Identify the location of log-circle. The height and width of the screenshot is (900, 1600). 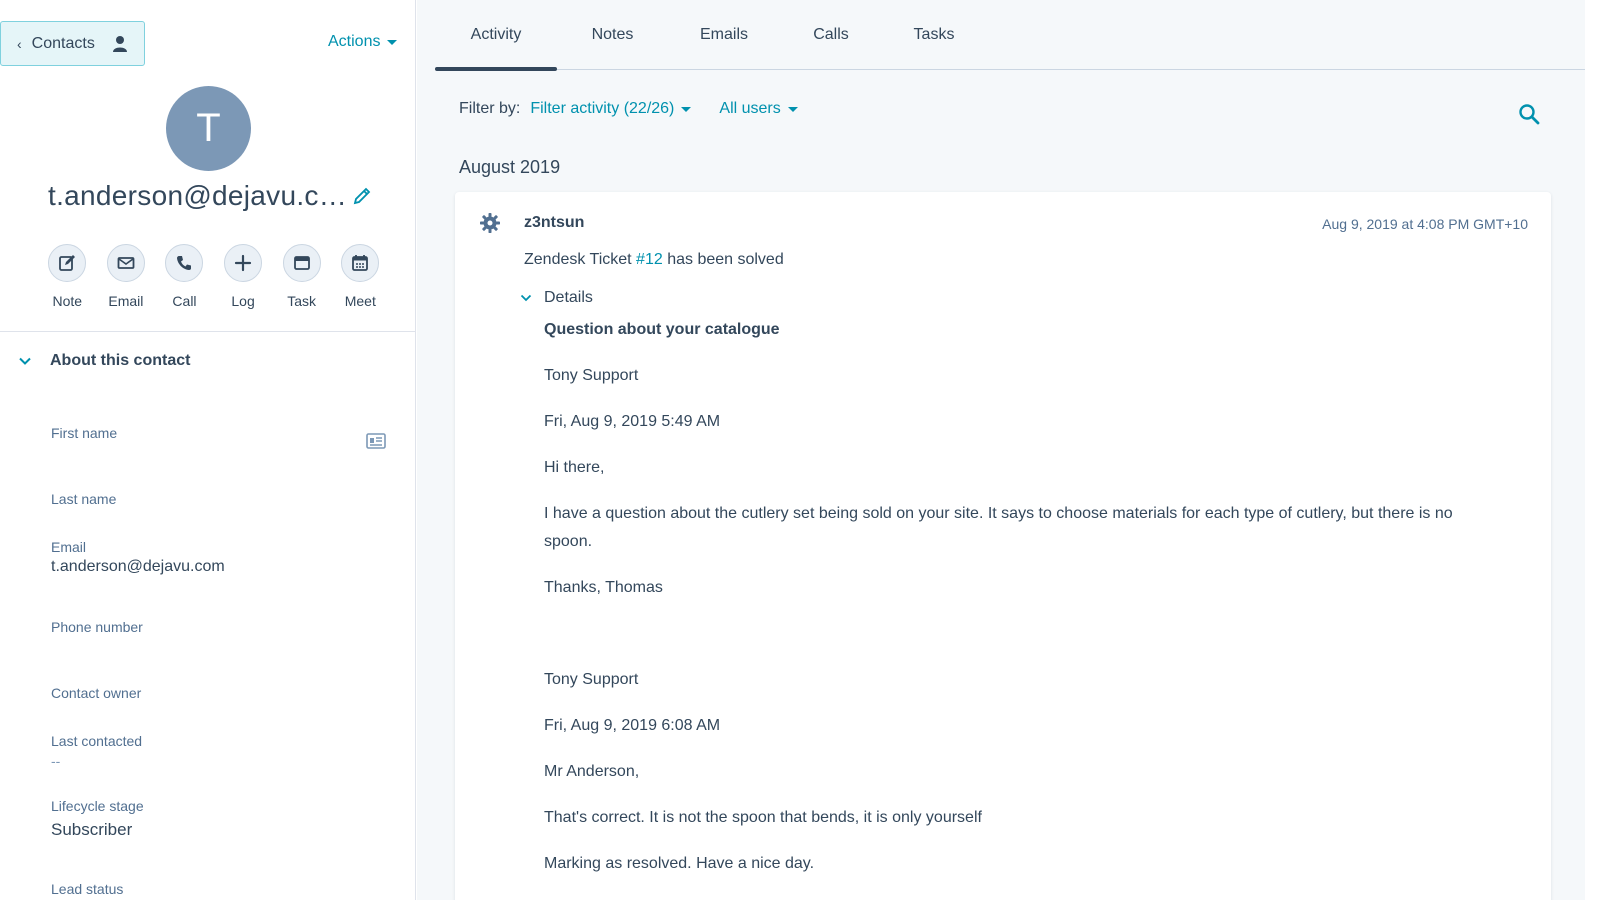
(243, 263).